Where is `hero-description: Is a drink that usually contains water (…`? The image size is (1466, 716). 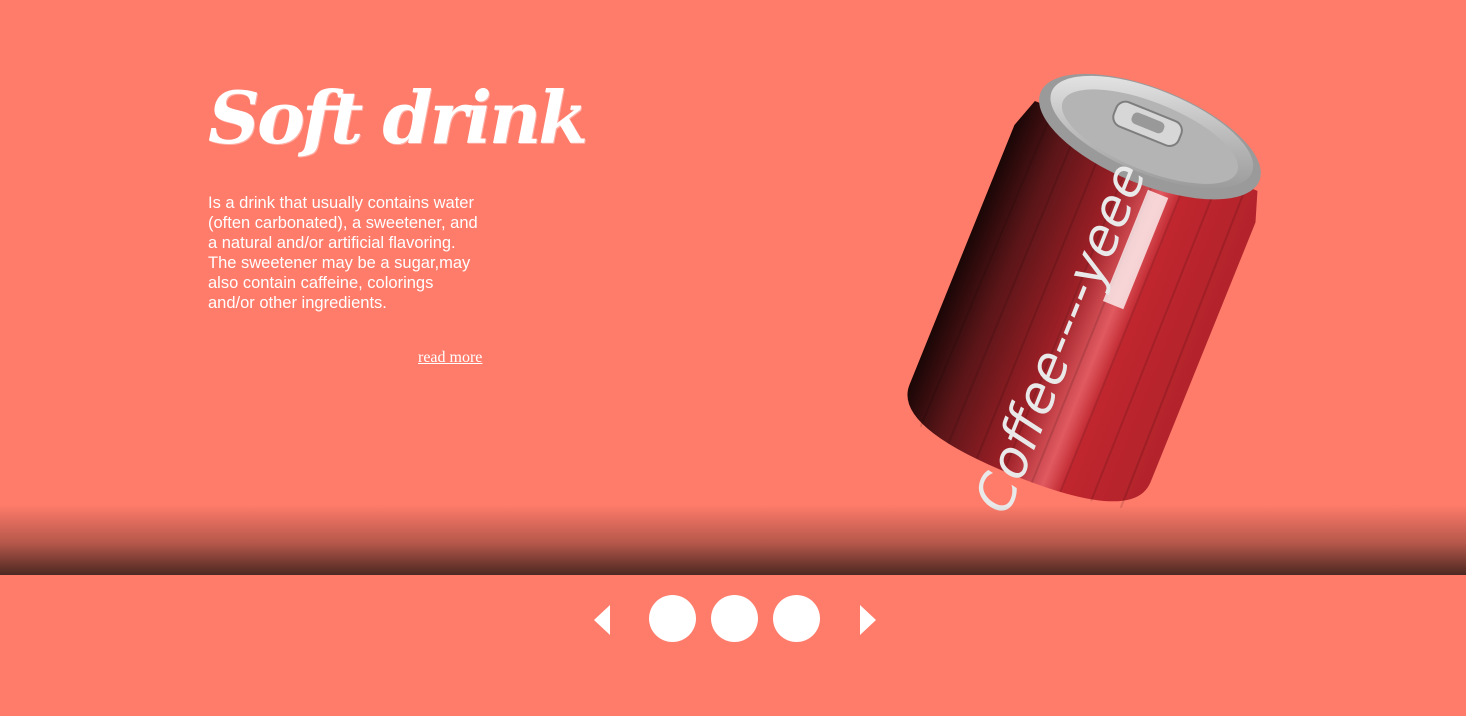
hero-description: Is a drink that usually contains water (… is located at coordinates (343, 253).